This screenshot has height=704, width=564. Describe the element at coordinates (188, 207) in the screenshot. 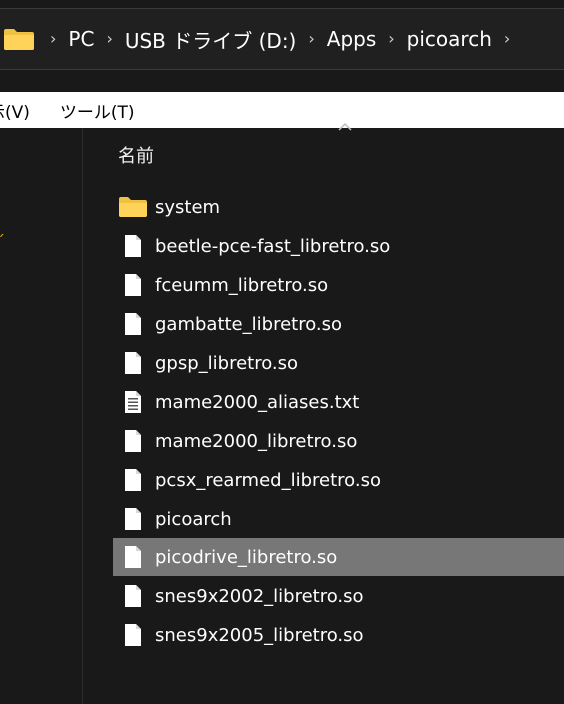

I see `list-item-name: system` at that location.